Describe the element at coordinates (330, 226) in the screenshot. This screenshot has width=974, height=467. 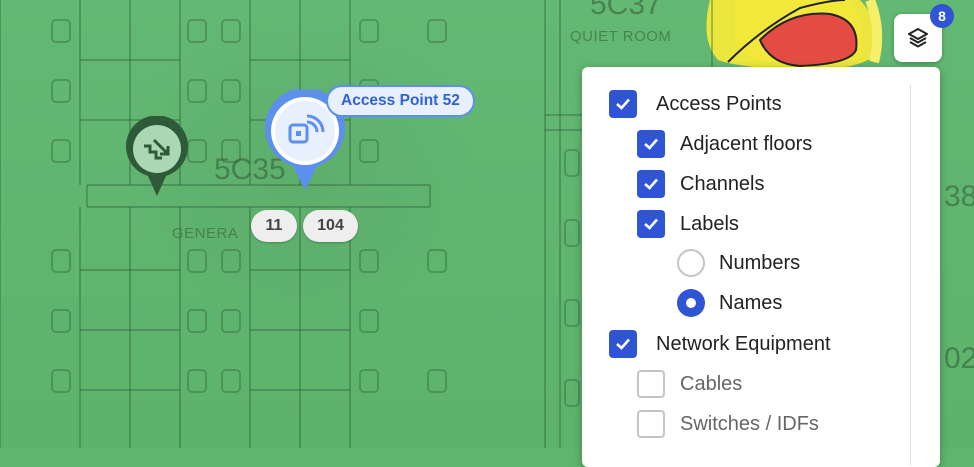
I see `channel-chip: 104` at that location.